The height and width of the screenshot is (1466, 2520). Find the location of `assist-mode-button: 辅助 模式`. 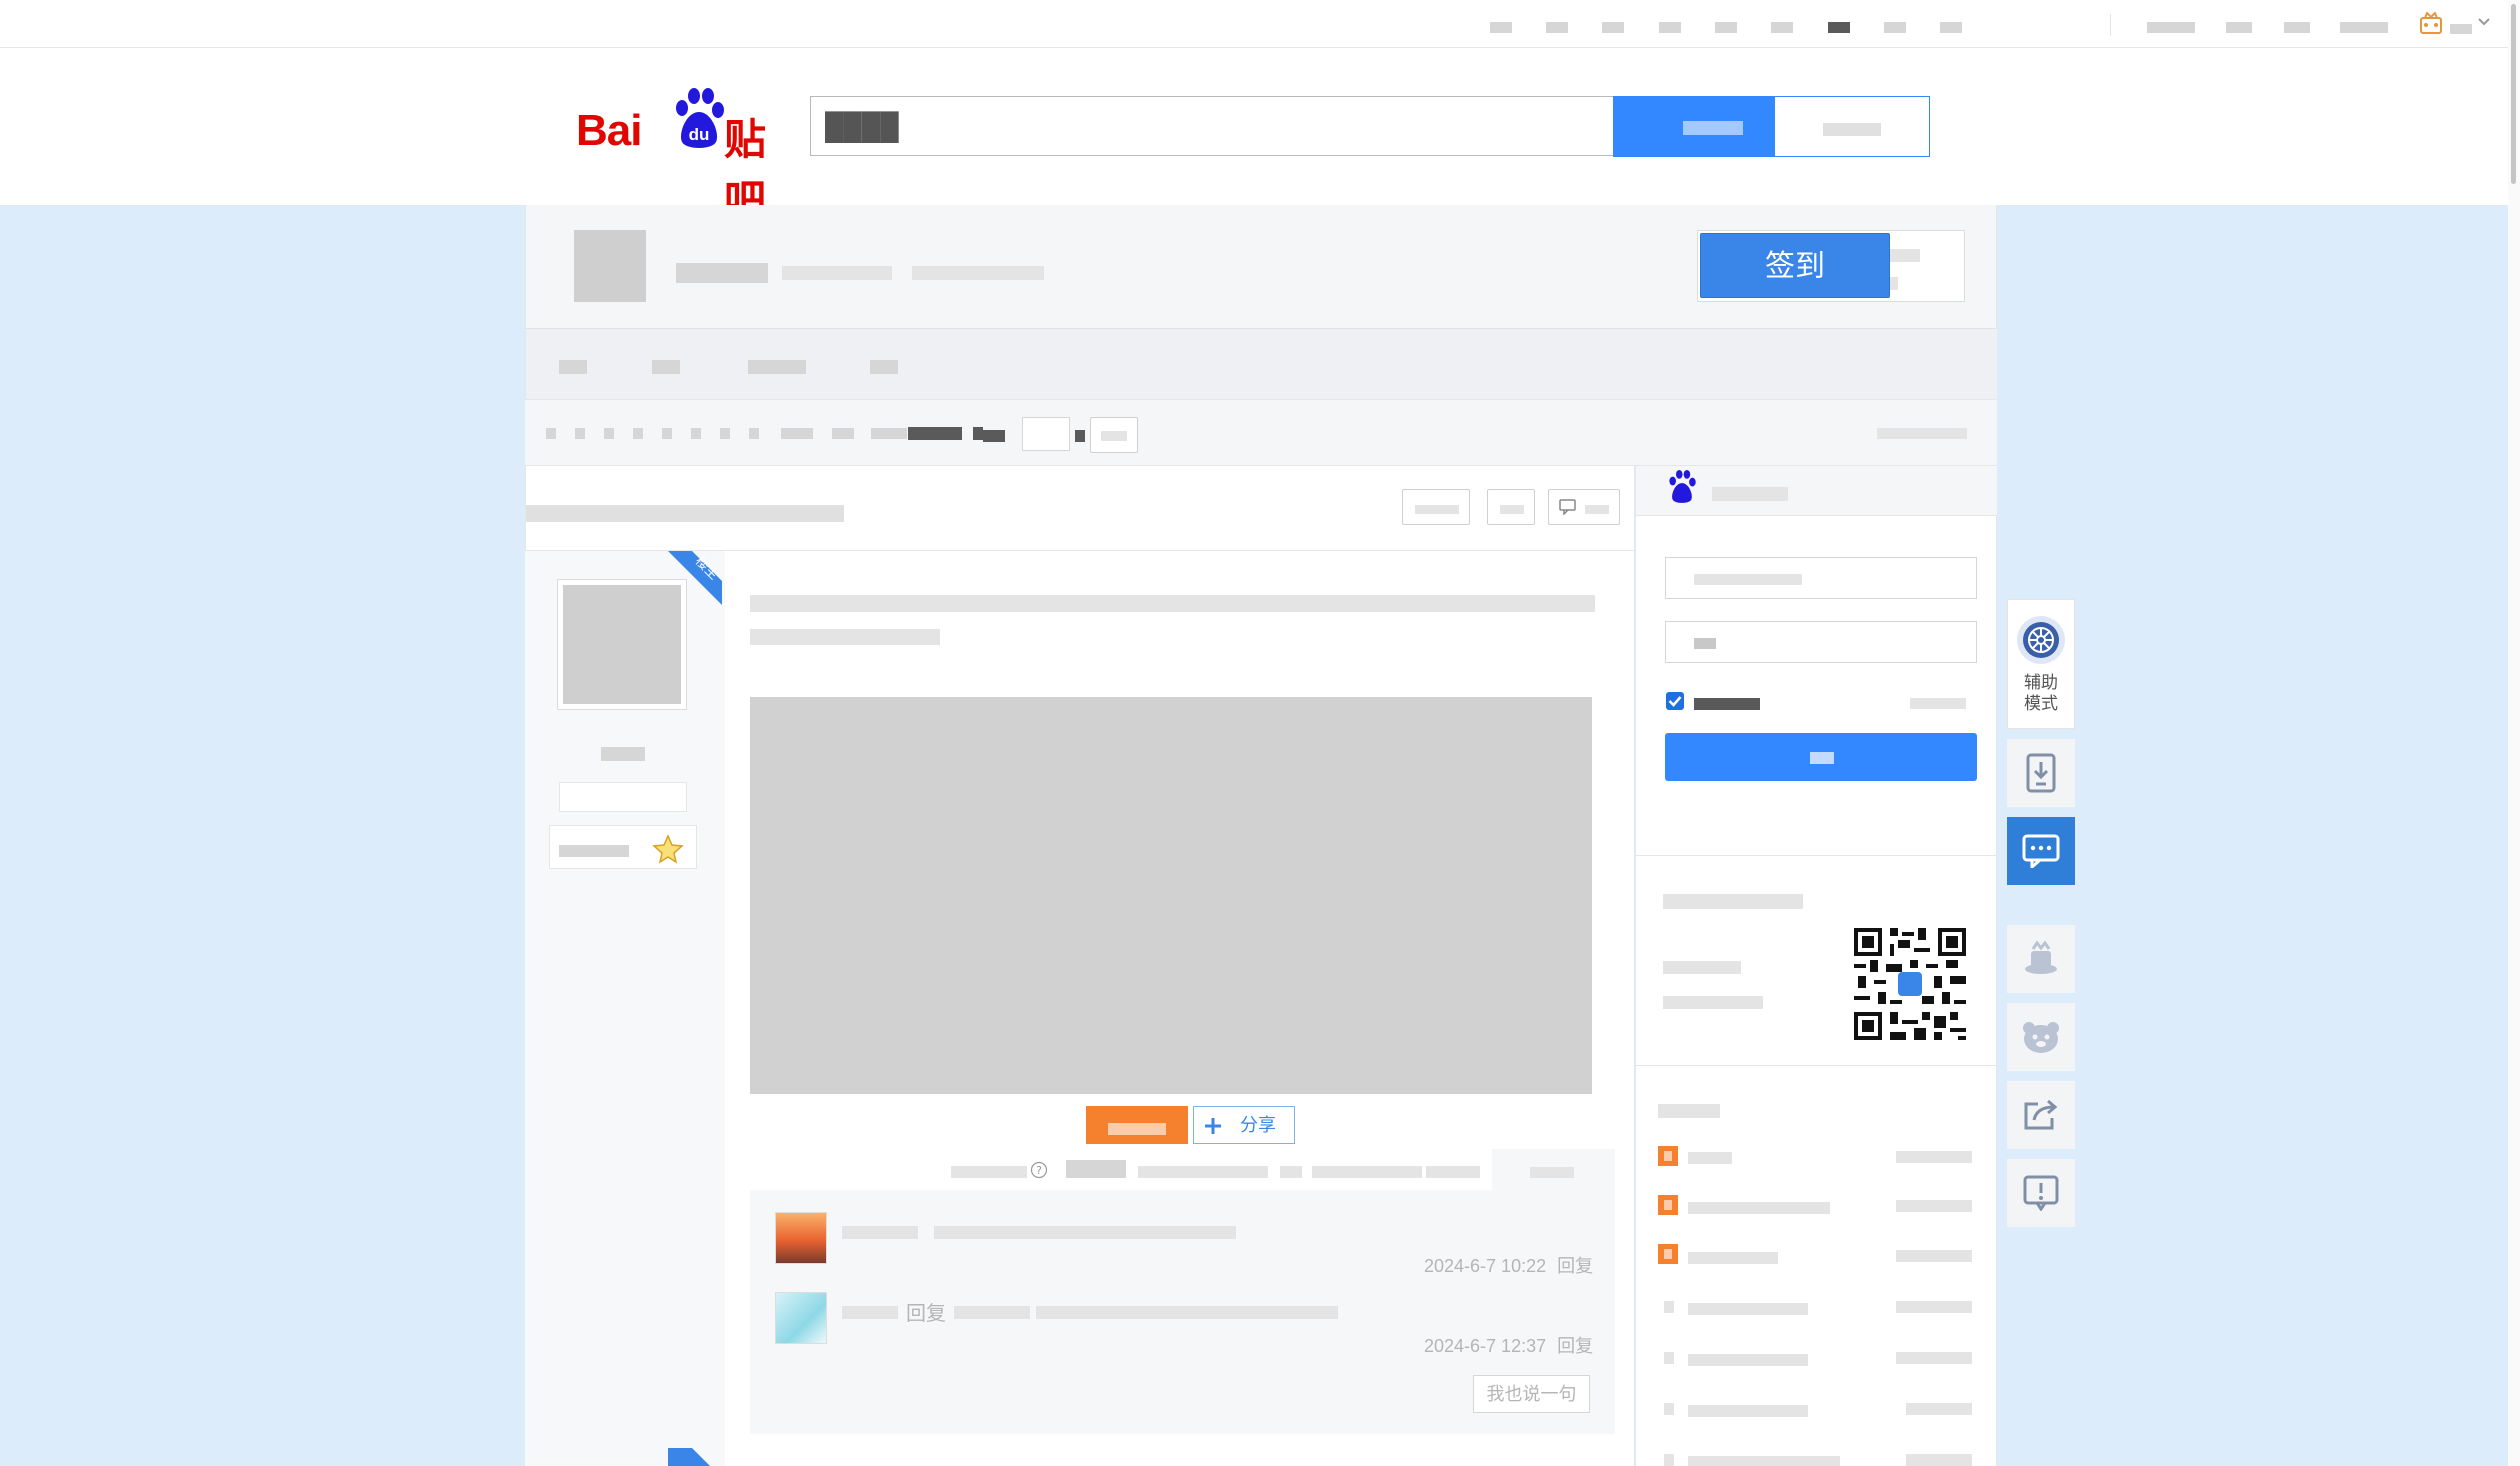

assist-mode-button: 辅助 模式 is located at coordinates (2041, 664).